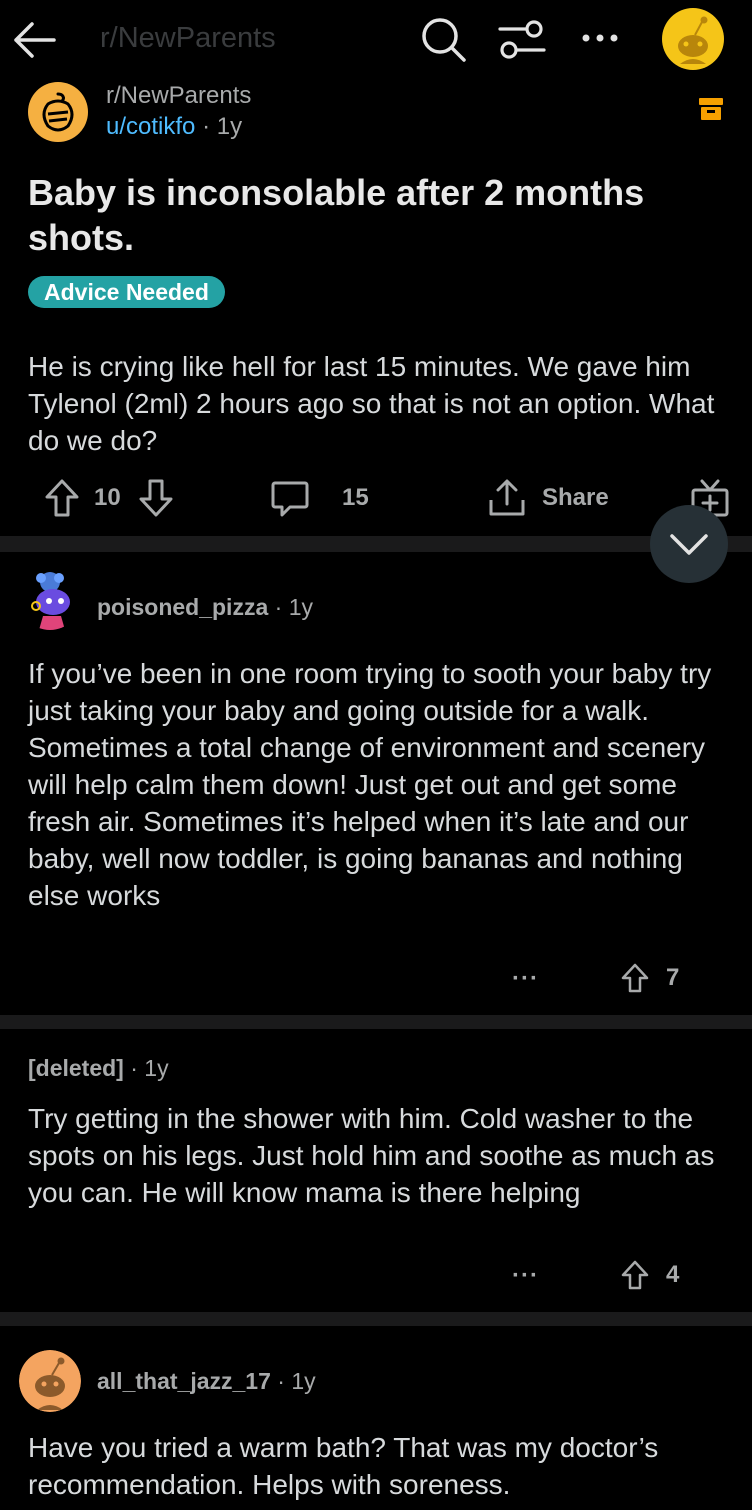 Image resolution: width=752 pixels, height=1510 pixels. I want to click on comments-button, so click(290, 499).